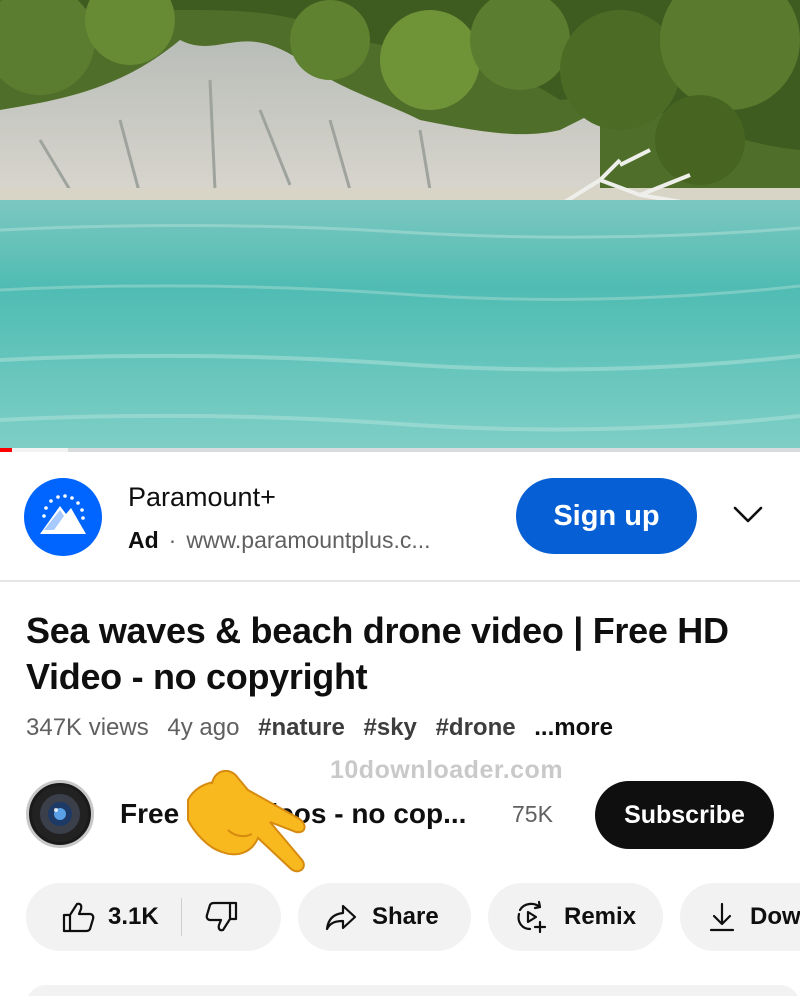 The image size is (800, 996). Describe the element at coordinates (222, 917) in the screenshot. I see `thumbs-down-icon` at that location.